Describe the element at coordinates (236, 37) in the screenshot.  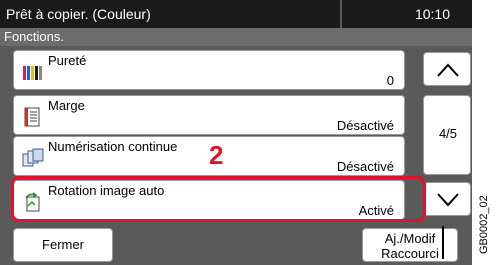
I see `section-header: Fonctions.` at that location.